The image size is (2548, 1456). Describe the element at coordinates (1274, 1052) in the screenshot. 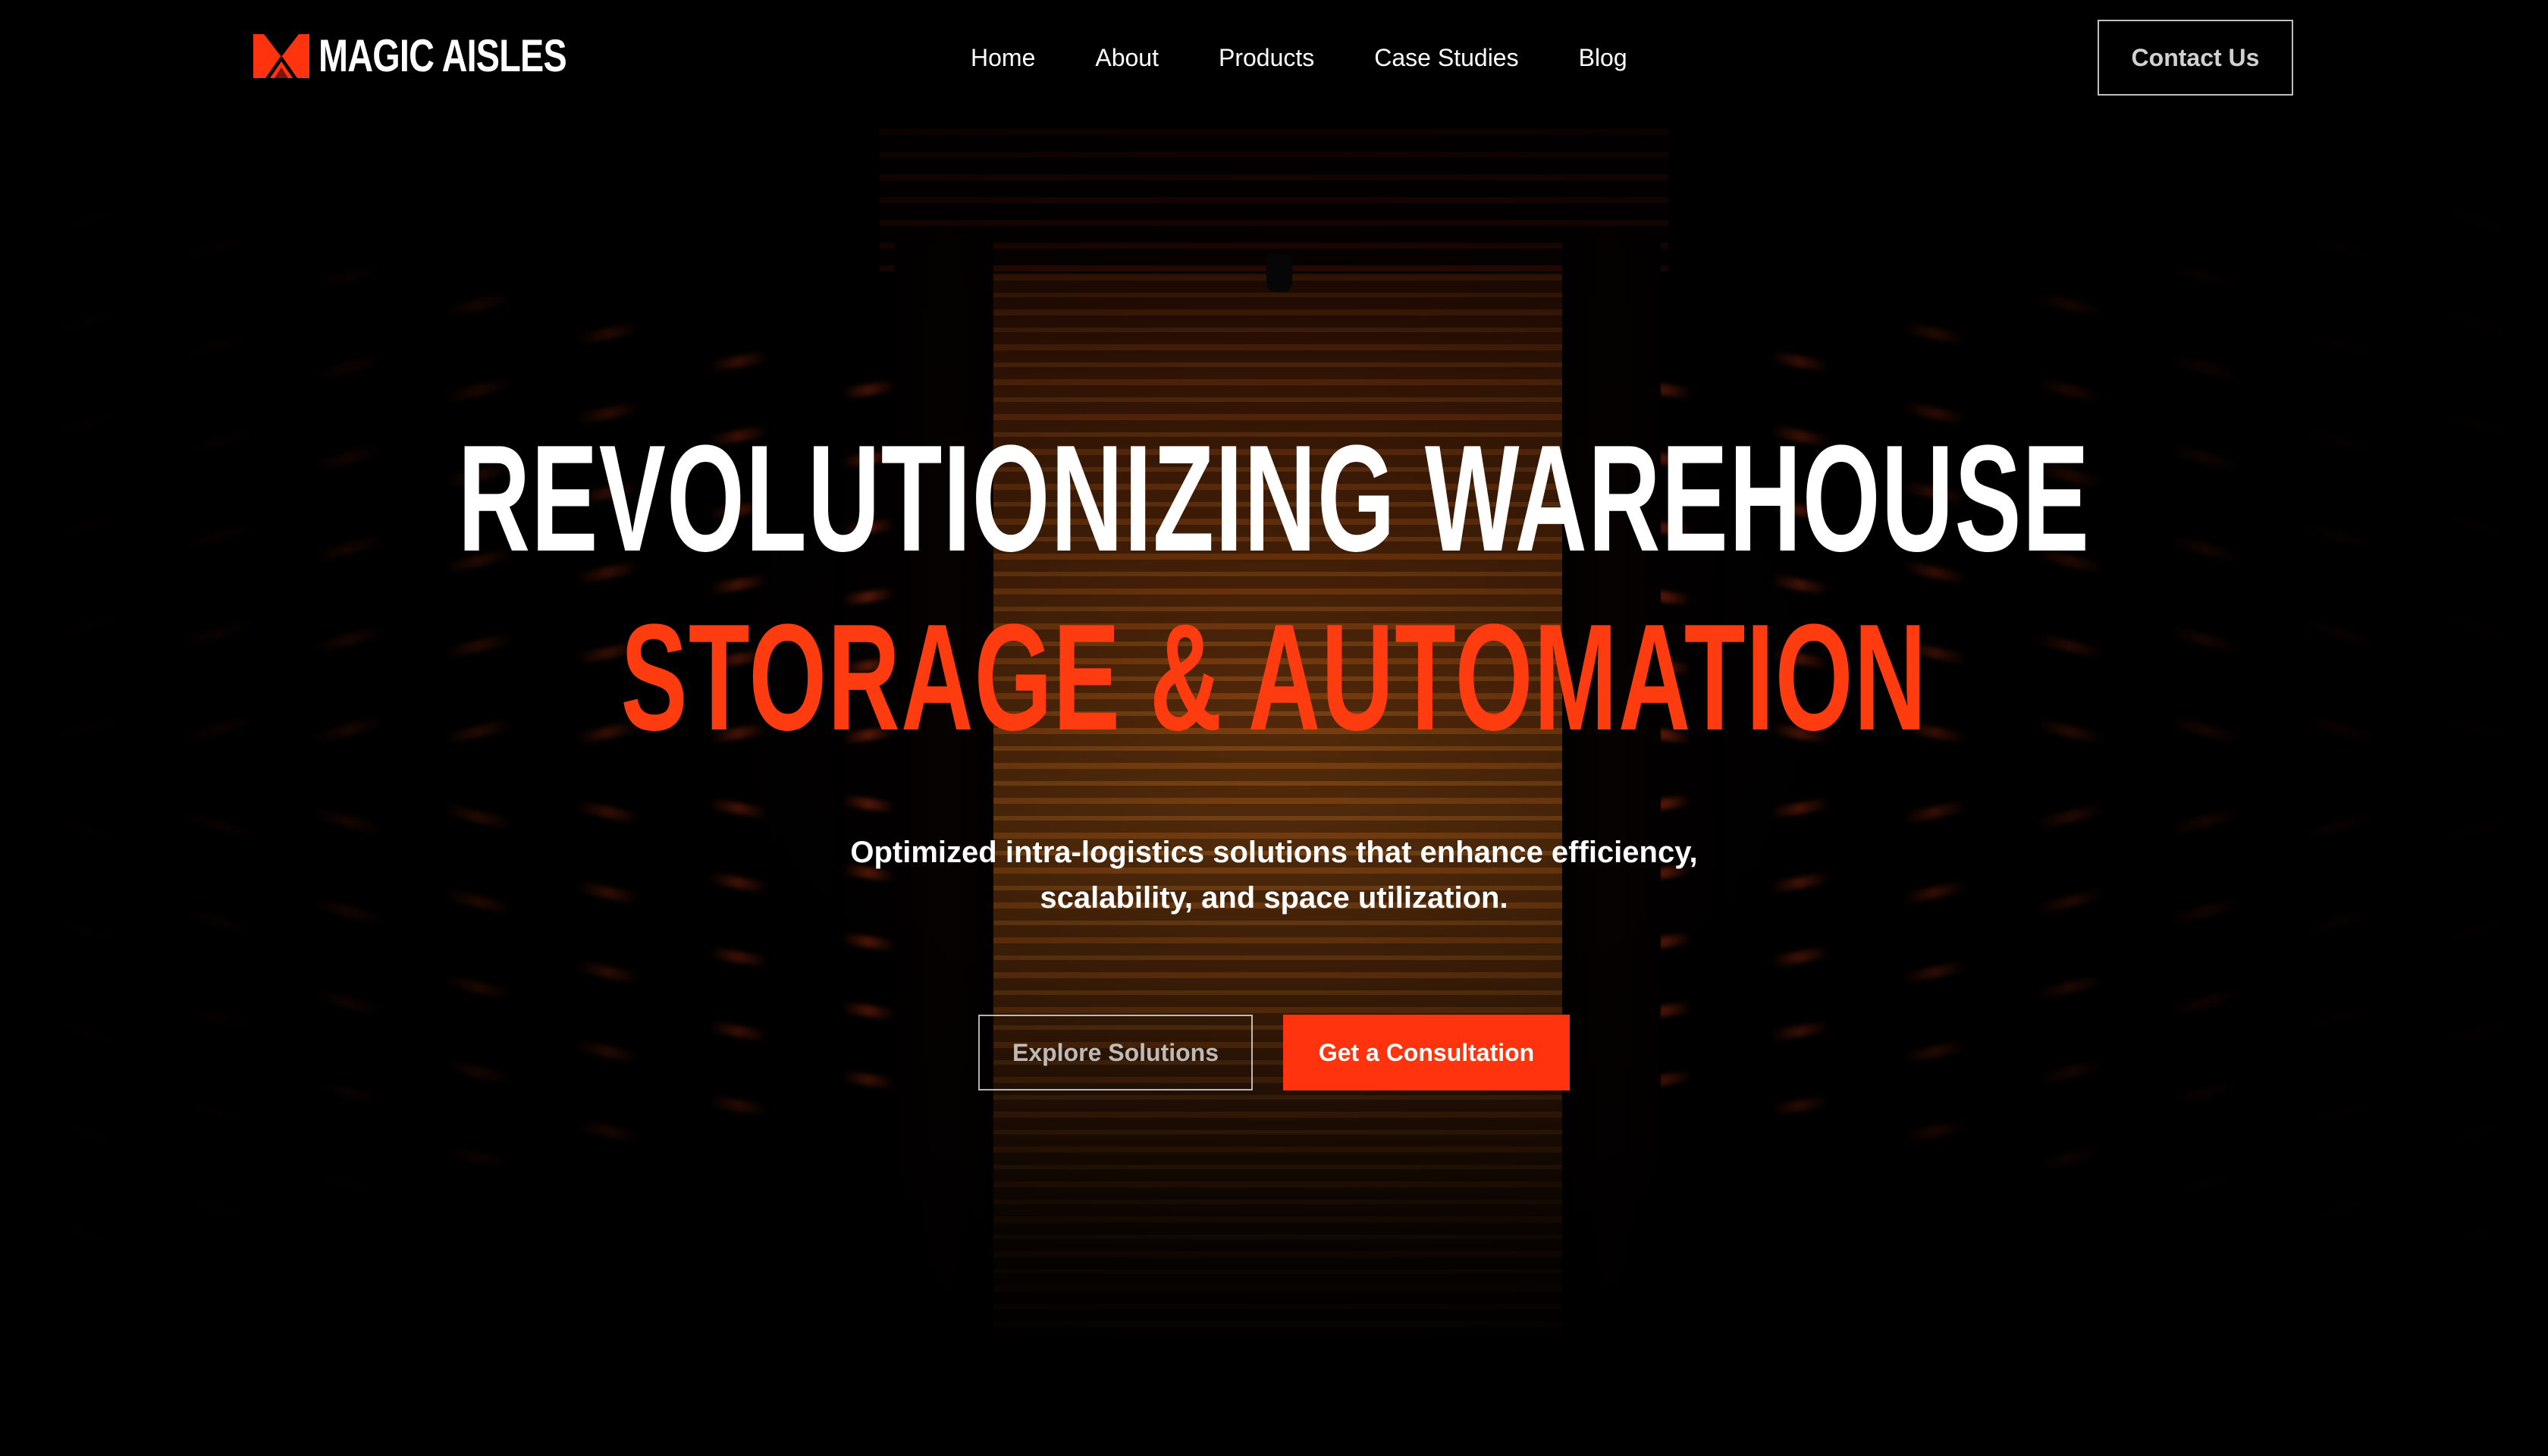

I see `hero-cta-row: Explore Solutions Get a Consultation` at that location.